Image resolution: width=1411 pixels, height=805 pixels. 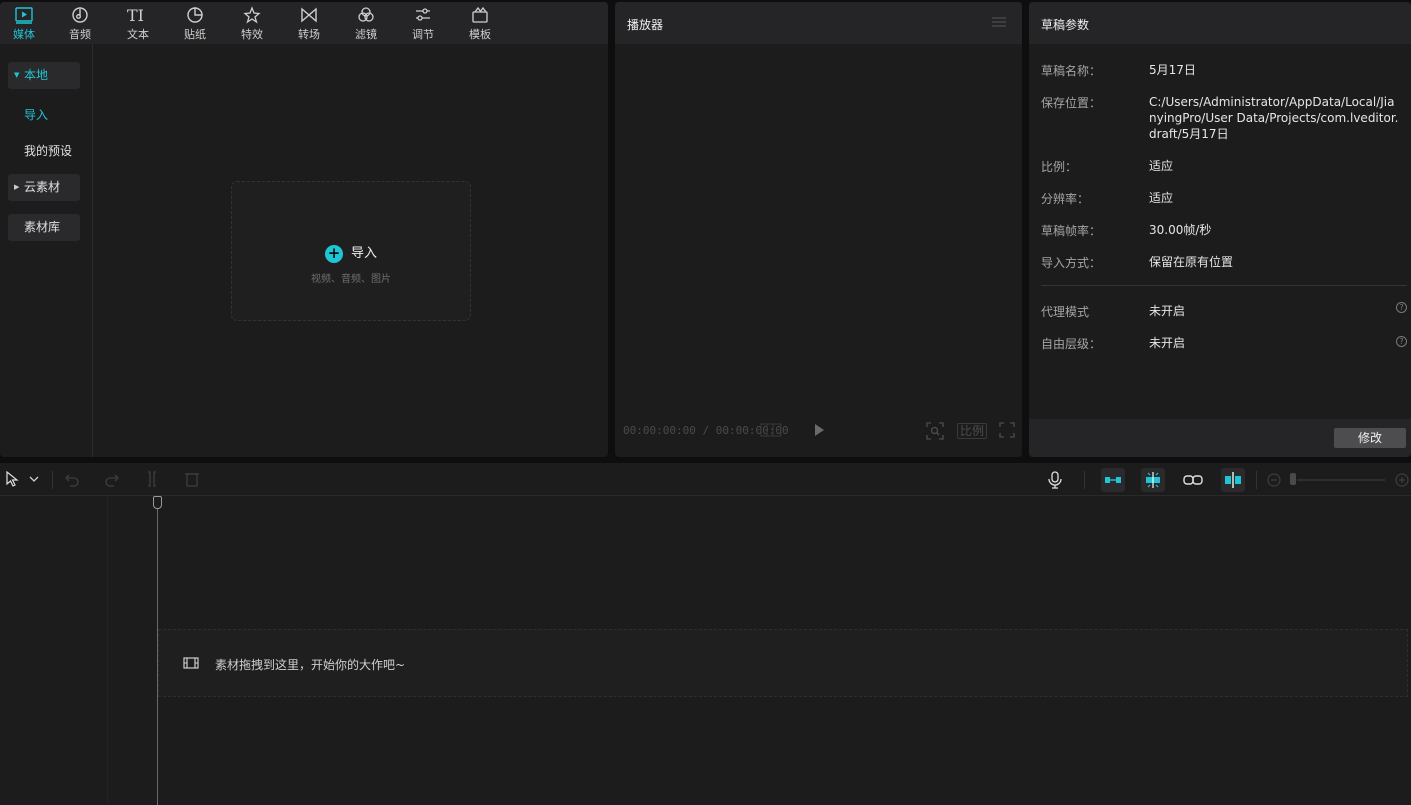 What do you see at coordinates (1071, 71) in the screenshot?
I see `param-label-name: 草稿名称：` at bounding box center [1071, 71].